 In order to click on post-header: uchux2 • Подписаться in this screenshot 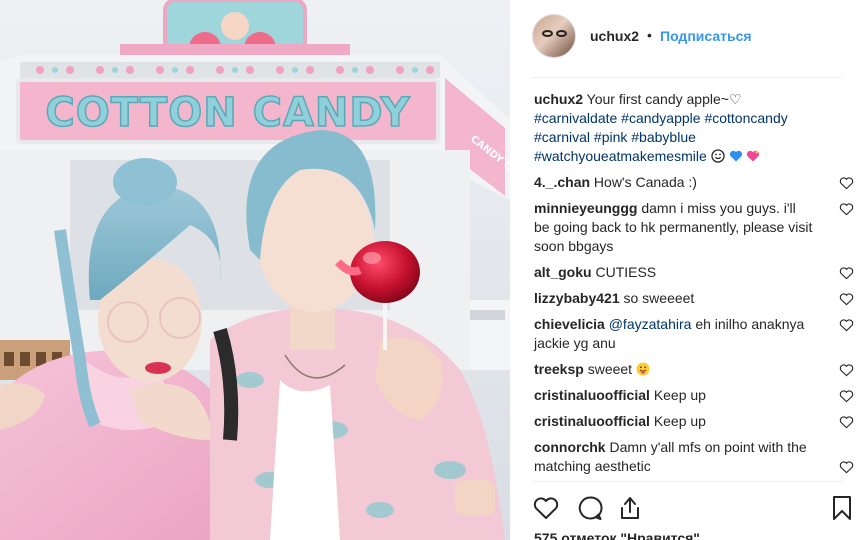, I will do `click(684, 39)`.